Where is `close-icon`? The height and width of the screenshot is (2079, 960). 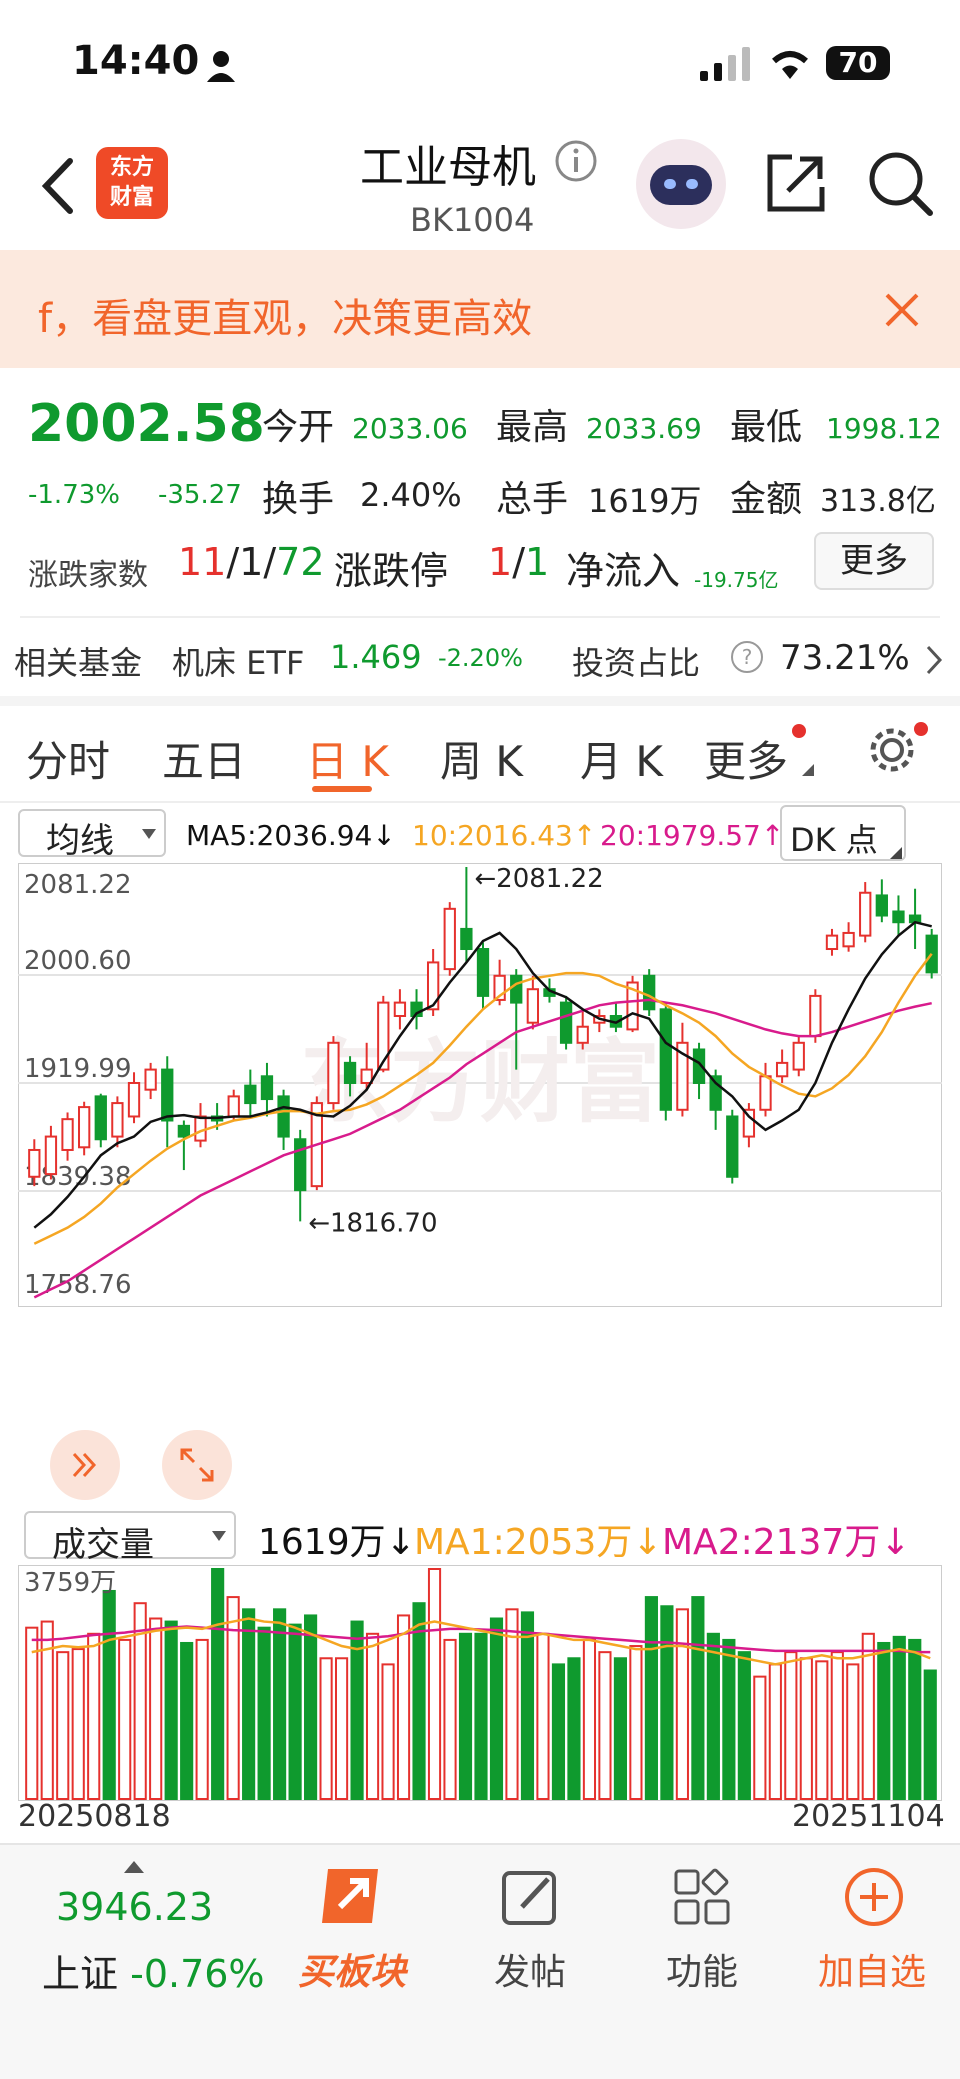
close-icon is located at coordinates (902, 310).